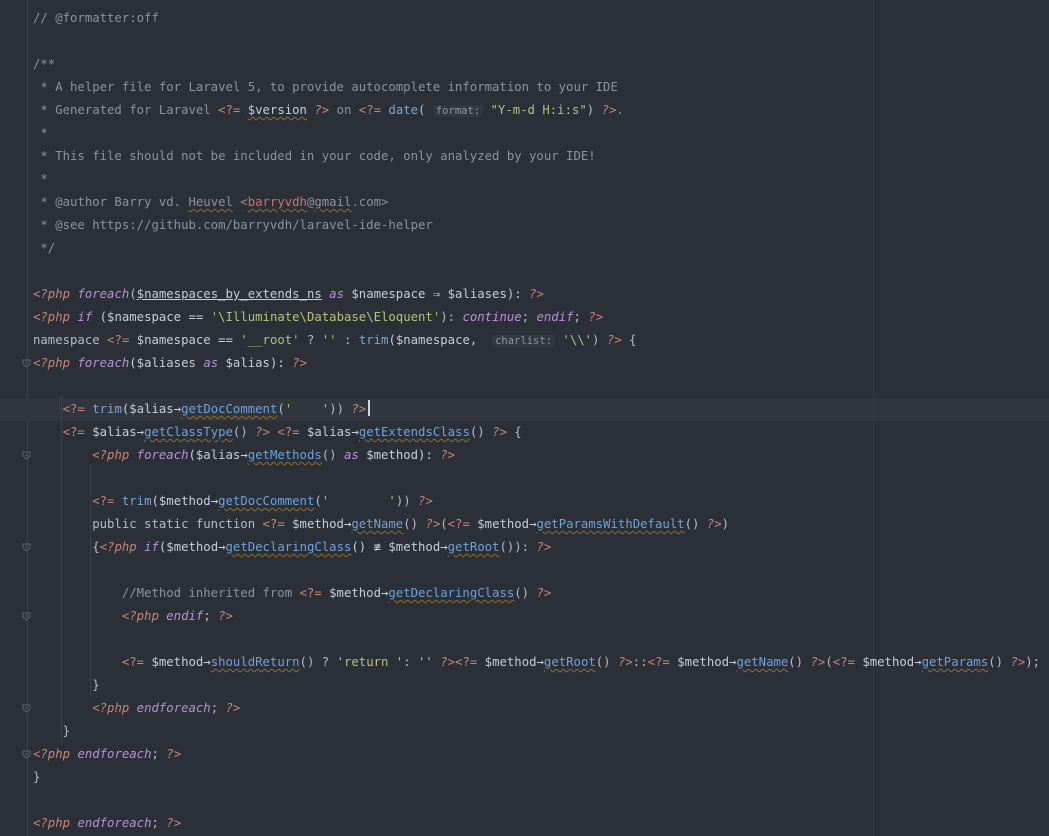 The image size is (1049, 836). I want to click on code-token: (, so click(829, 662).